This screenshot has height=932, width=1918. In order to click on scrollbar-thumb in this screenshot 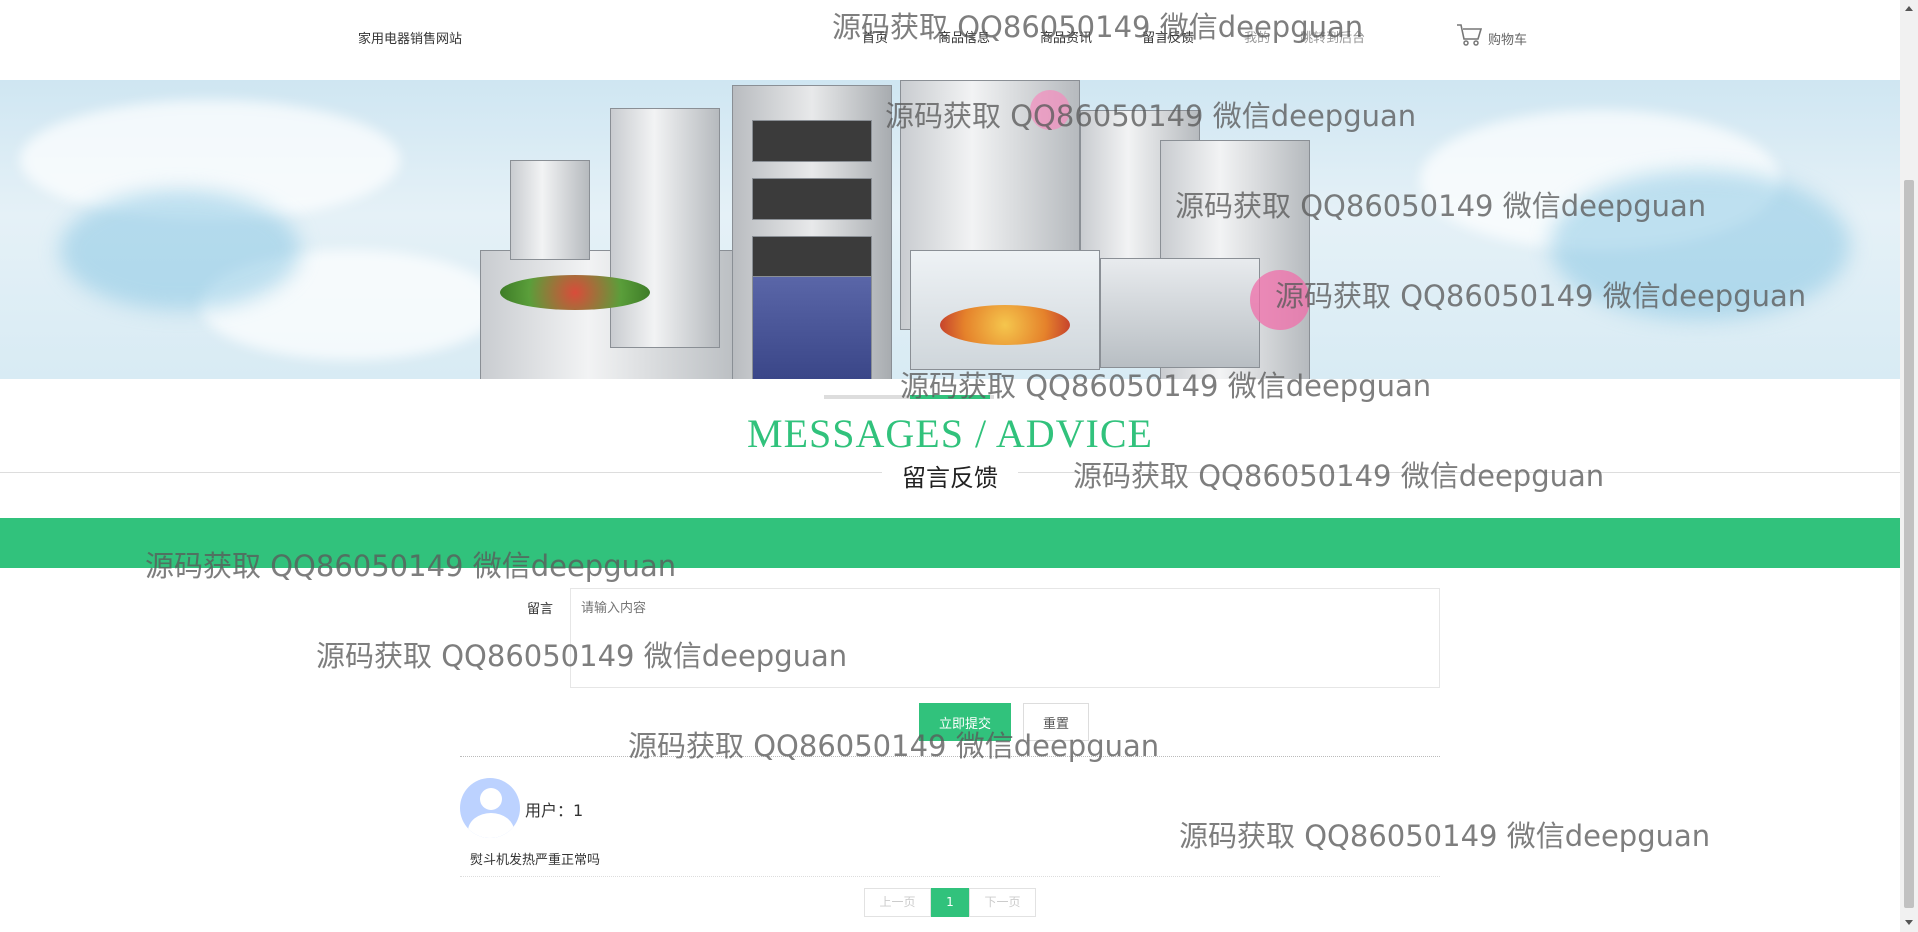, I will do `click(1909, 544)`.